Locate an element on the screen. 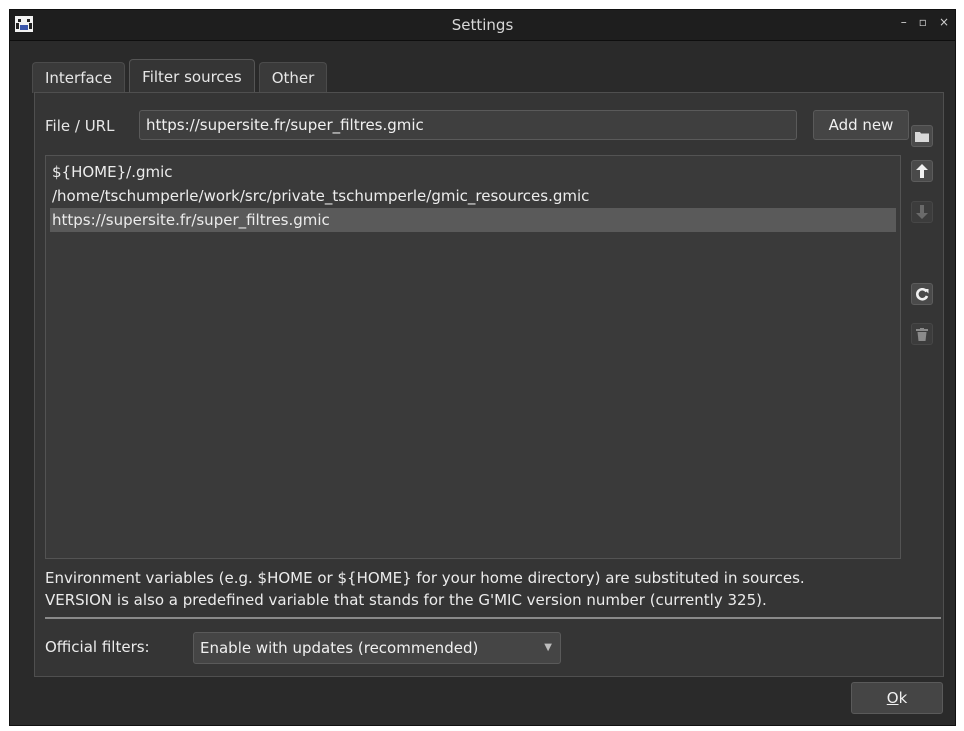 The width and height of the screenshot is (964, 731). folder-icon is located at coordinates (922, 137).